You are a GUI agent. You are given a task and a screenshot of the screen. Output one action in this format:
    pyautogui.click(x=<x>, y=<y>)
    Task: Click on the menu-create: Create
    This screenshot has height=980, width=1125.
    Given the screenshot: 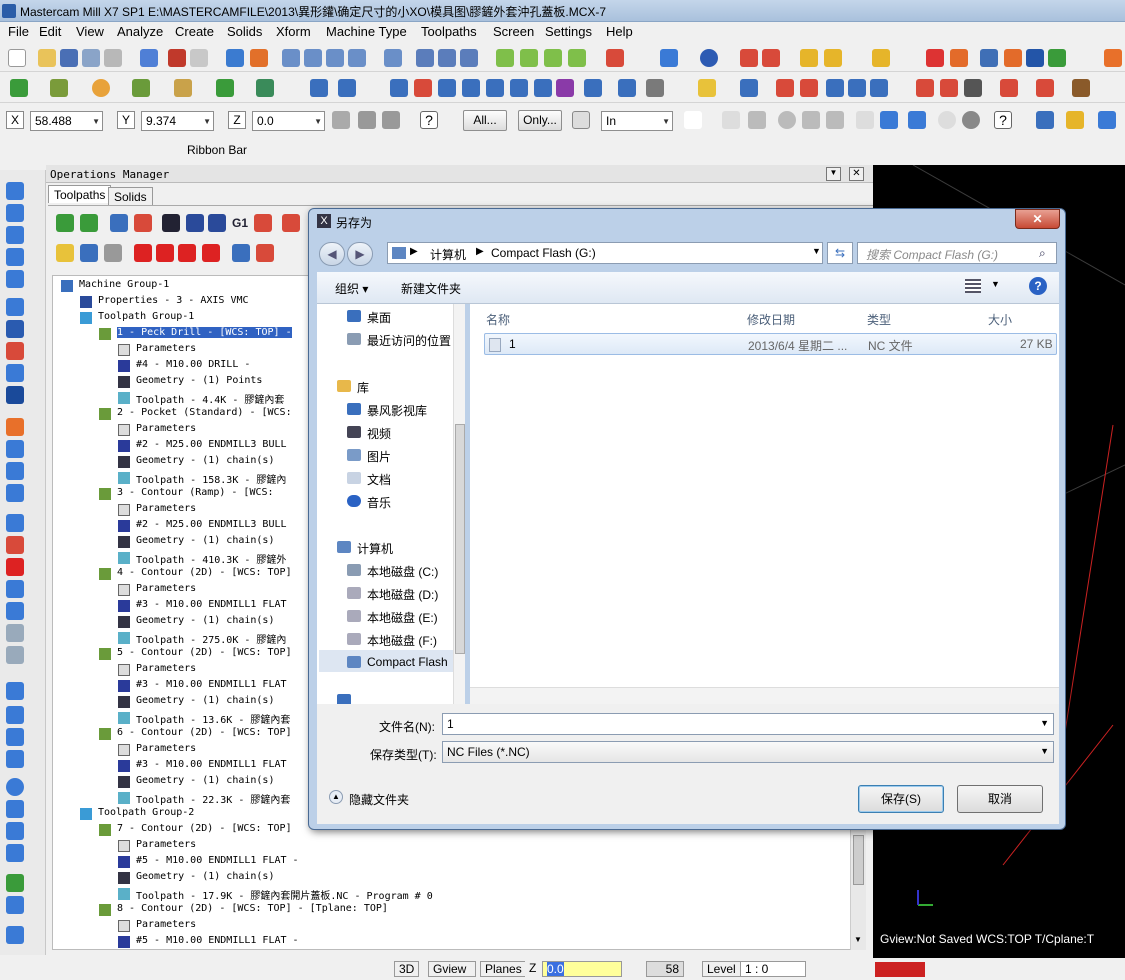 What is the action you would take?
    pyautogui.click(x=194, y=31)
    